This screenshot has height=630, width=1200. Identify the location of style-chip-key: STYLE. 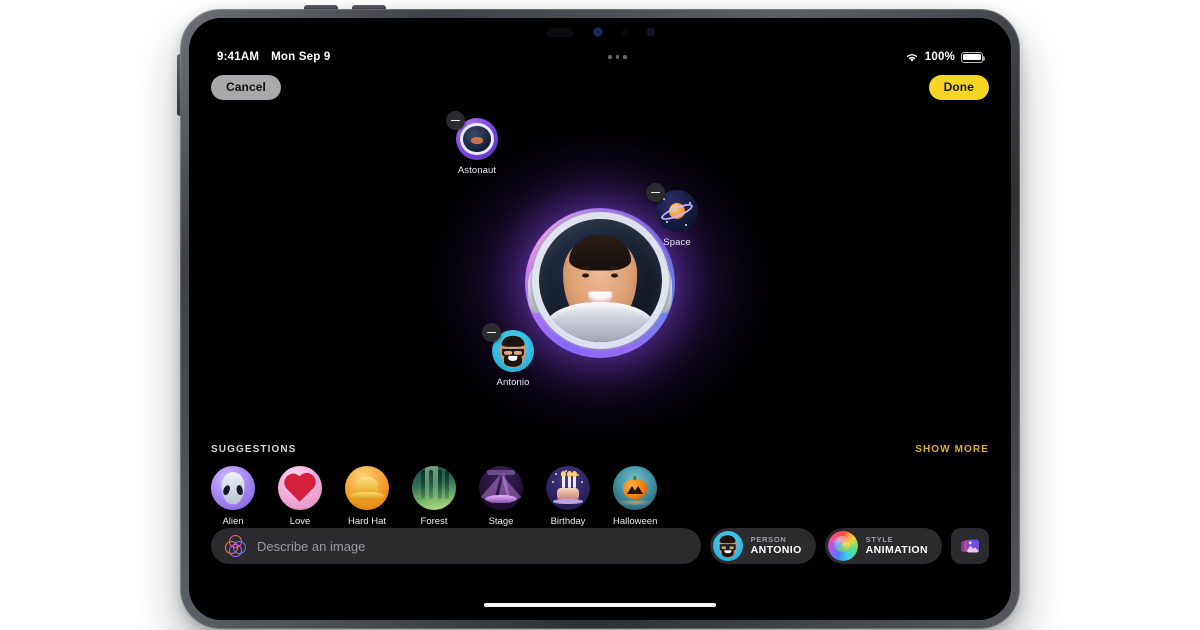
(879, 539).